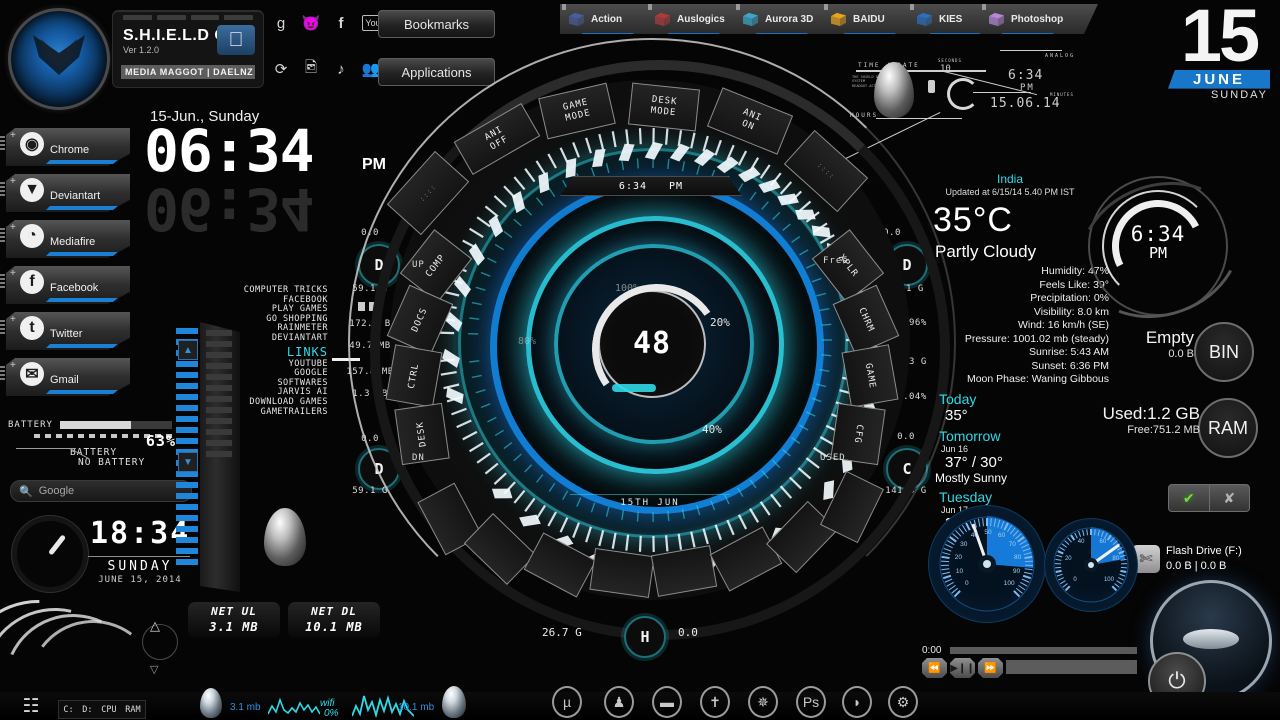  Describe the element at coordinates (311, 68) in the screenshot. I see `pictures-icon: 🖻` at that location.